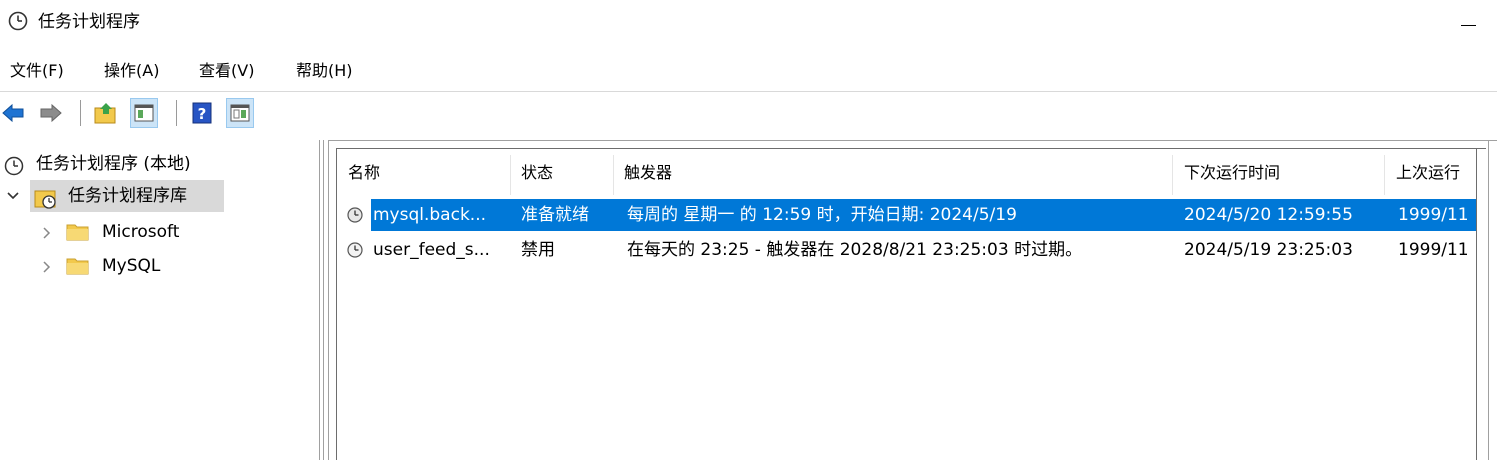 Image resolution: width=1497 pixels, height=460 pixels. What do you see at coordinates (563, 175) in the screenshot?
I see `column-header-status: 状态` at bounding box center [563, 175].